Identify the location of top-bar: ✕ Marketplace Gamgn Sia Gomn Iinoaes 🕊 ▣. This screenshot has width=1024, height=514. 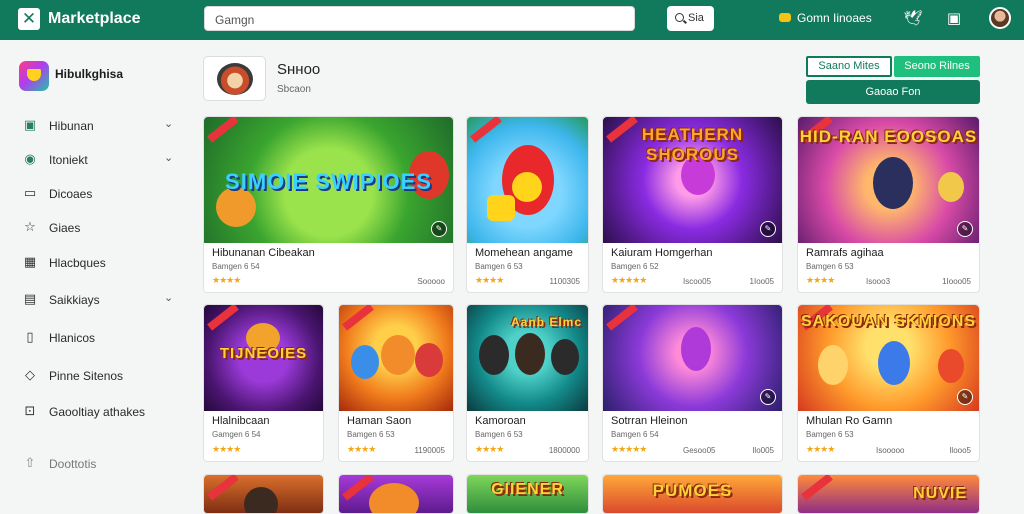
(512, 20).